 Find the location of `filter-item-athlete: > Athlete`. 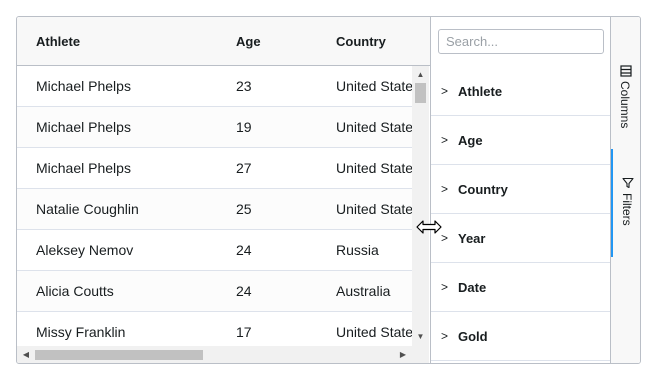

filter-item-athlete: > Athlete is located at coordinates (520, 91).